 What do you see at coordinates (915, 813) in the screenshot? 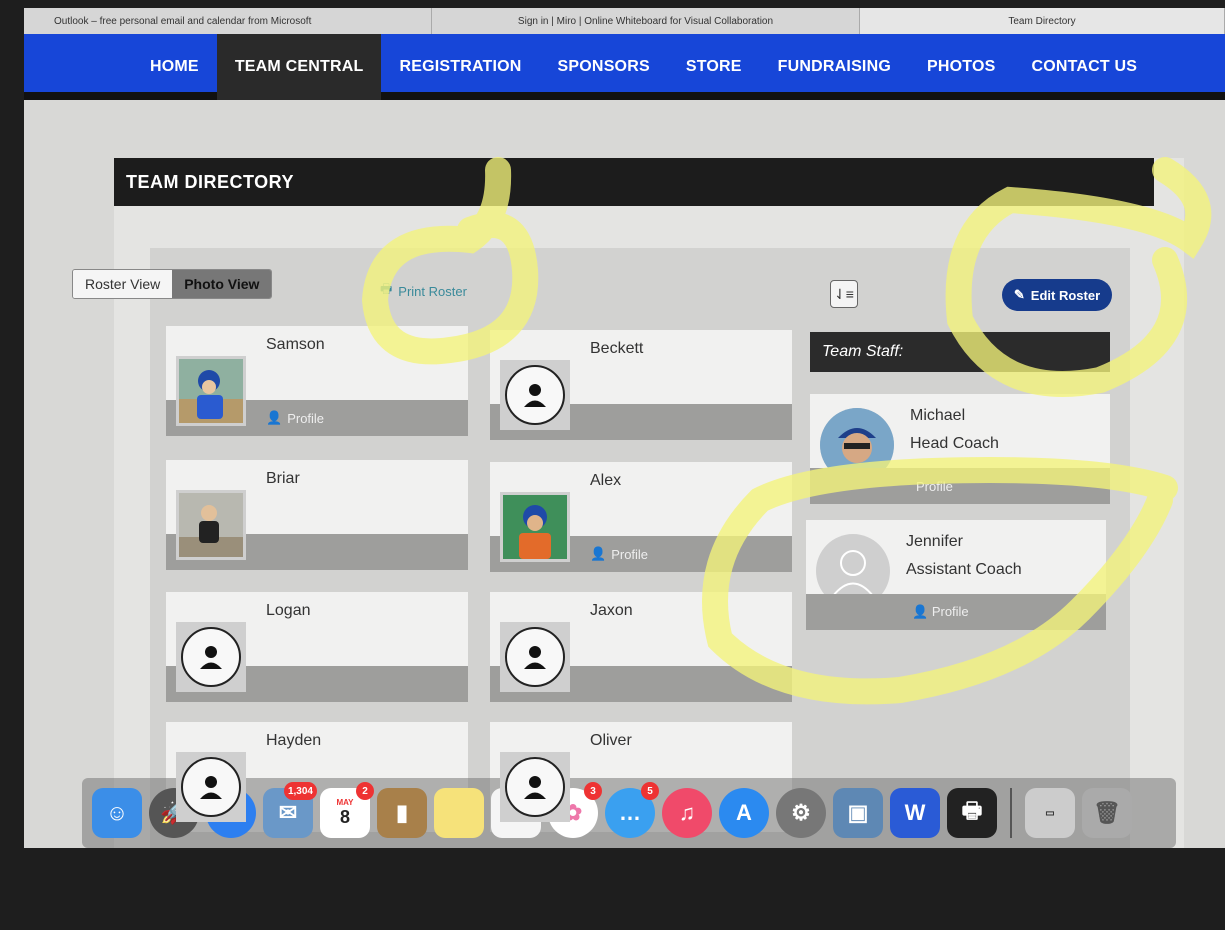
I see `word-icon: W` at bounding box center [915, 813].